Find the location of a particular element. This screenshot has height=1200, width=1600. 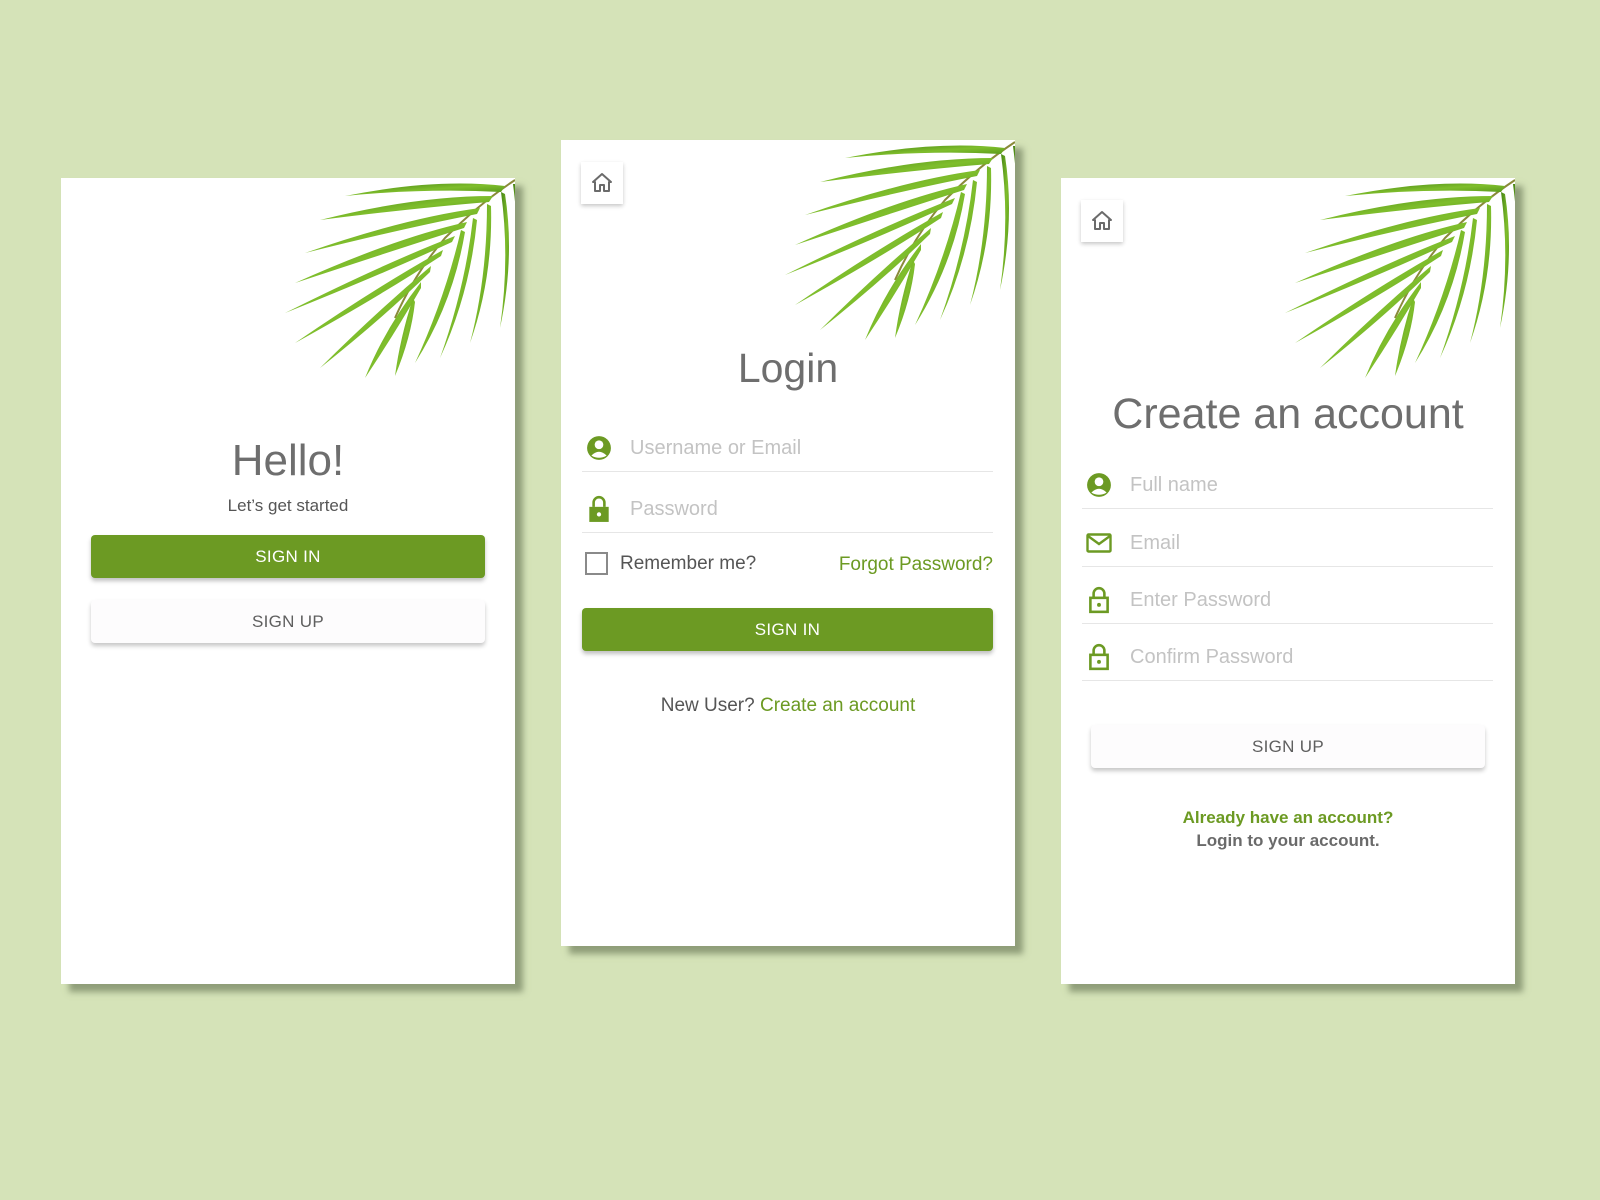

already-have-account-link: Already have an account? is located at coordinates (1288, 818).